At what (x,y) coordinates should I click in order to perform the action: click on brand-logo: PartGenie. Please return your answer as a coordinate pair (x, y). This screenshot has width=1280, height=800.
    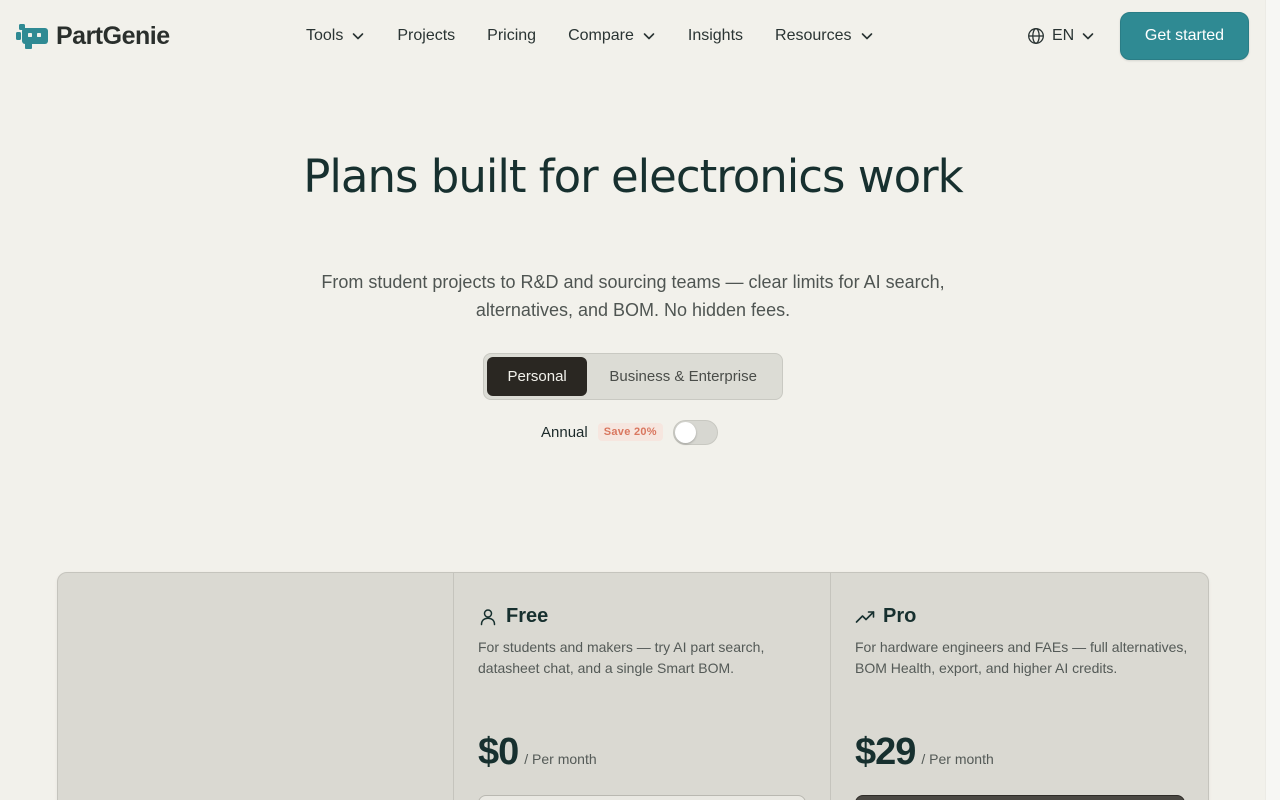
    Looking at the image, I should click on (93, 36).